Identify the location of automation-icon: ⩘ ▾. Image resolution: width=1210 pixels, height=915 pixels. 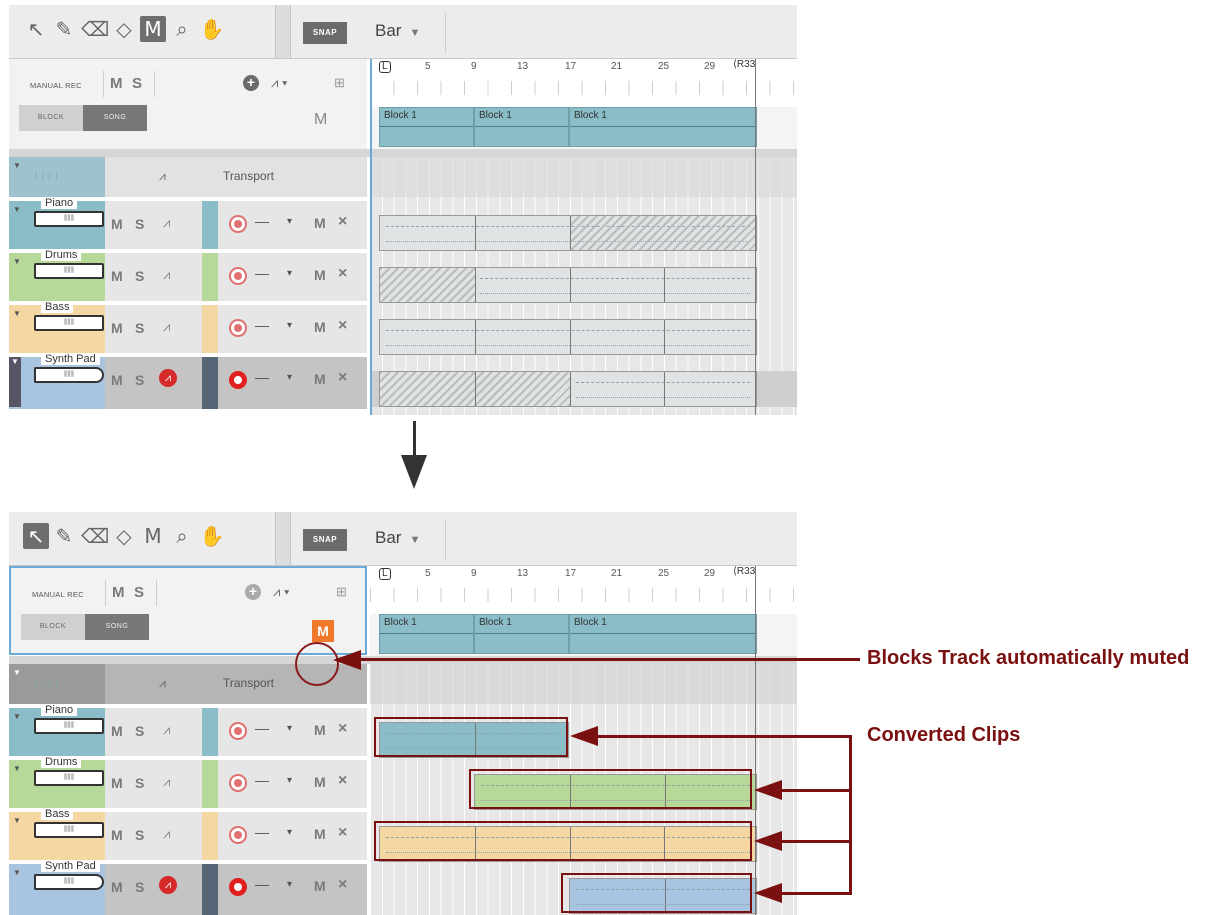
(281, 592).